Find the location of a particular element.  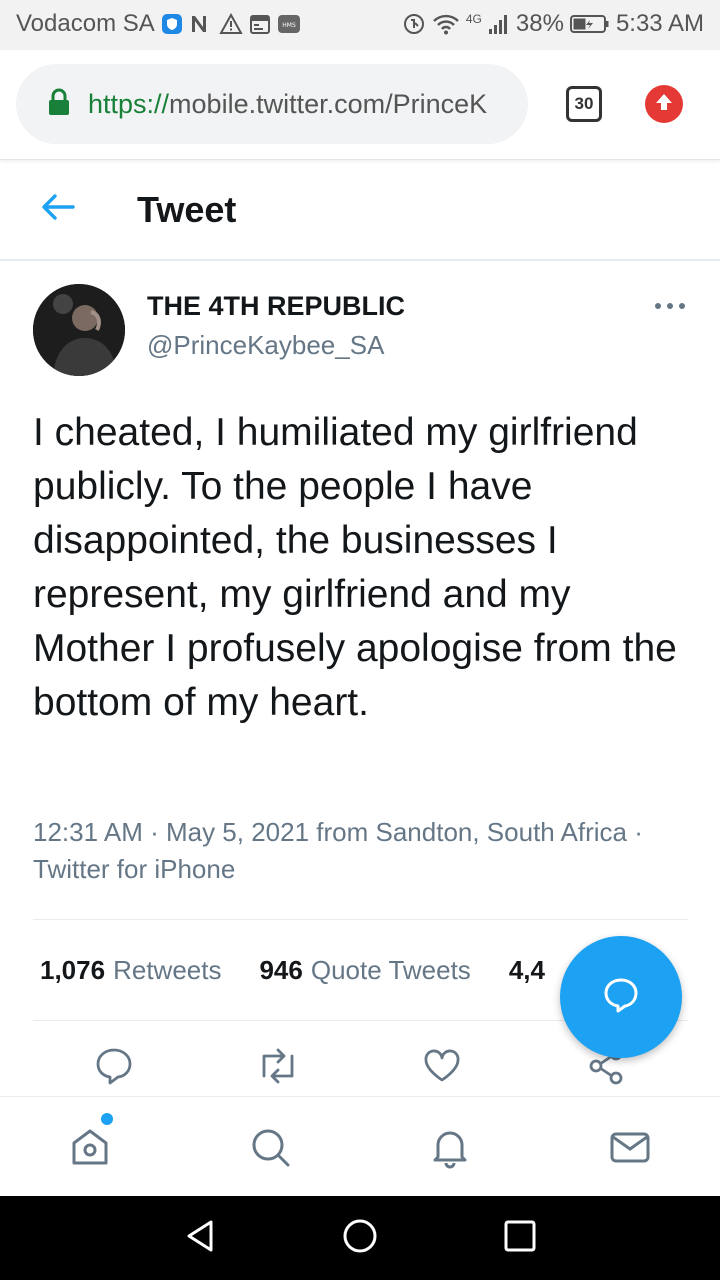

data-saver-icon is located at coordinates (414, 24).